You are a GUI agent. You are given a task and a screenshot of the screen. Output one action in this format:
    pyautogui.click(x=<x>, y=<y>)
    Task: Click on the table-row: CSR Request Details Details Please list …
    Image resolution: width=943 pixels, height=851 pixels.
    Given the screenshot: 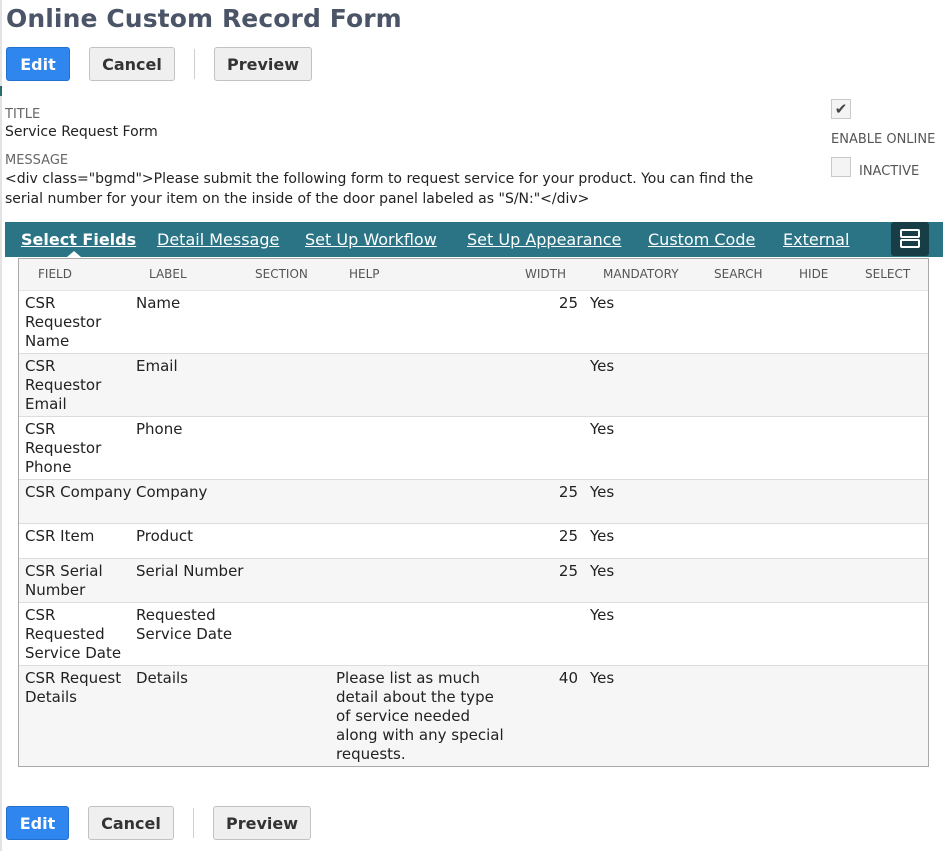 What is the action you would take?
    pyautogui.click(x=473, y=716)
    